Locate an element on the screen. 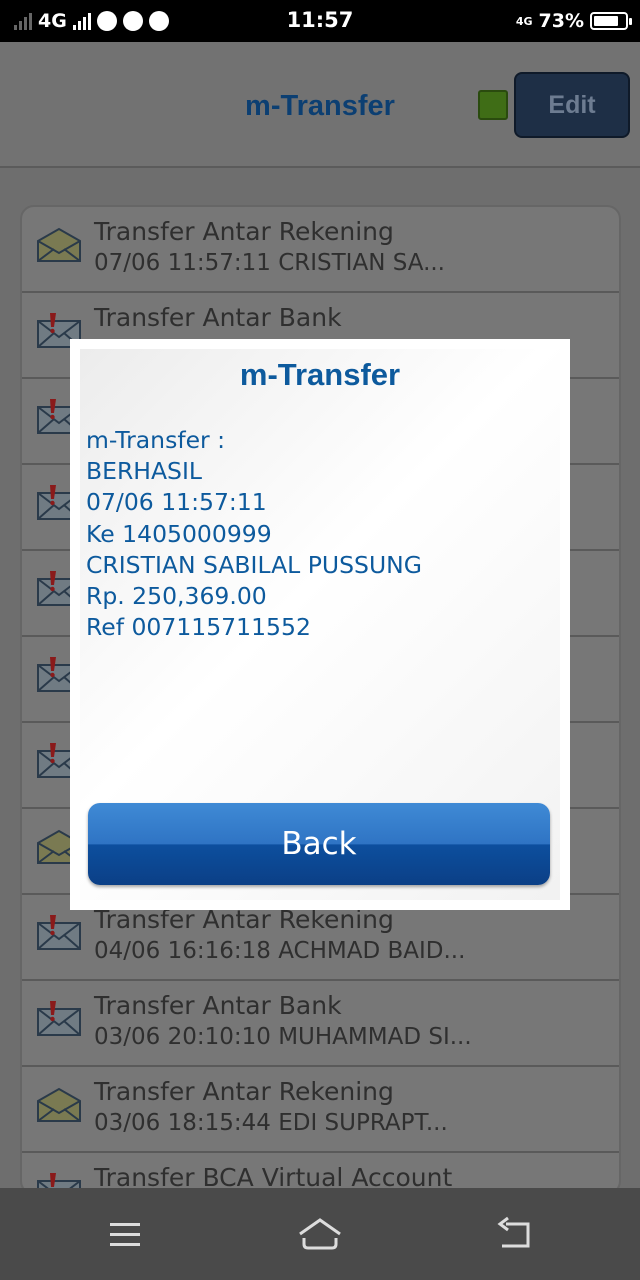 This screenshot has height=1280, width=640. menu-icon is located at coordinates (124, 1234).